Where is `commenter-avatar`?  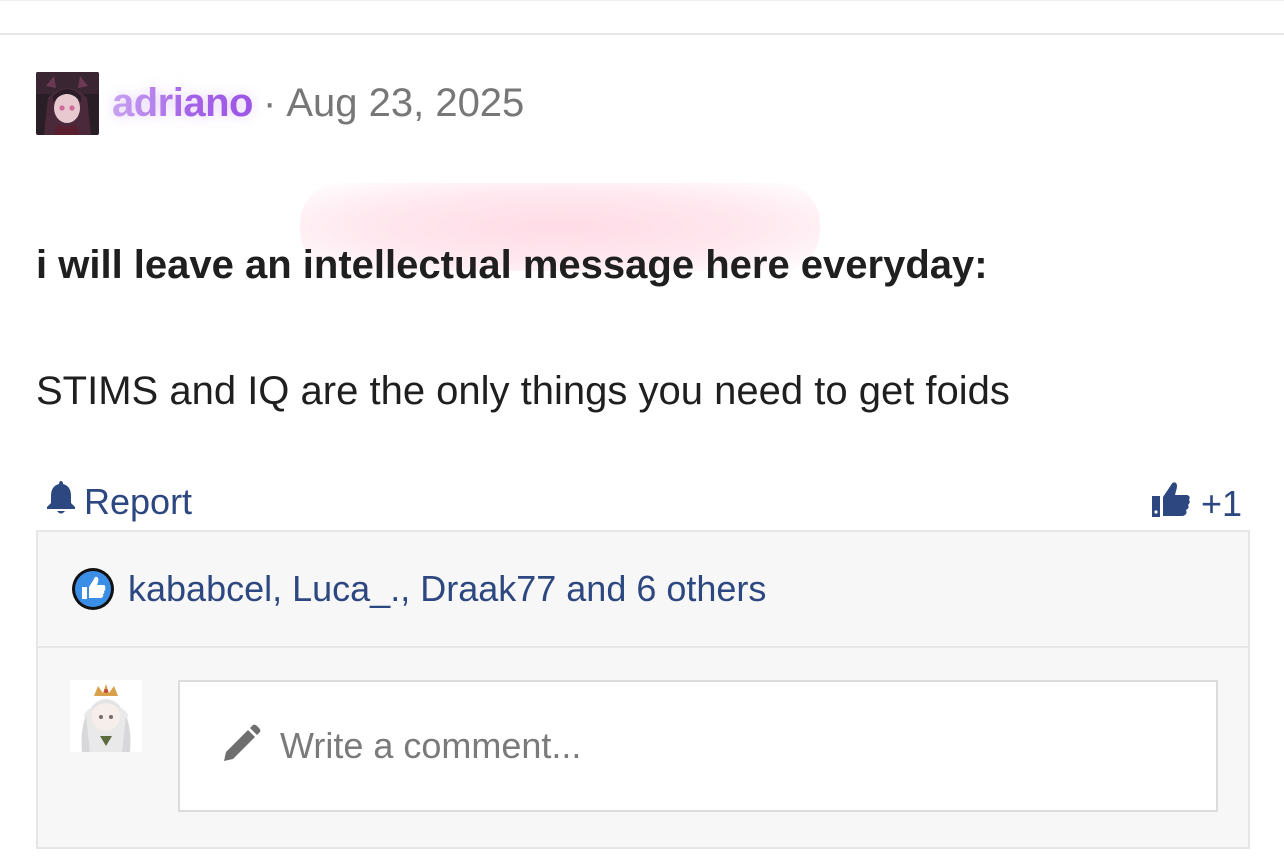
commenter-avatar is located at coordinates (106, 716).